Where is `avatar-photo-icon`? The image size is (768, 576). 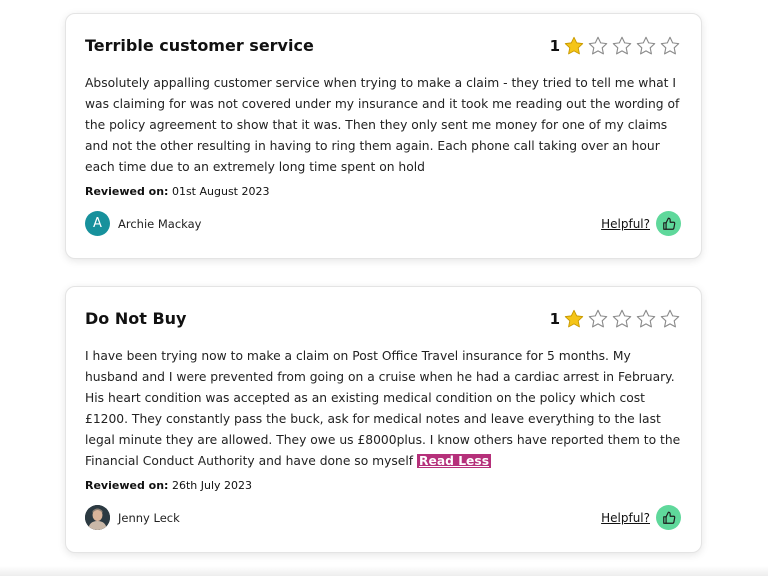
avatar-photo-icon is located at coordinates (97, 517).